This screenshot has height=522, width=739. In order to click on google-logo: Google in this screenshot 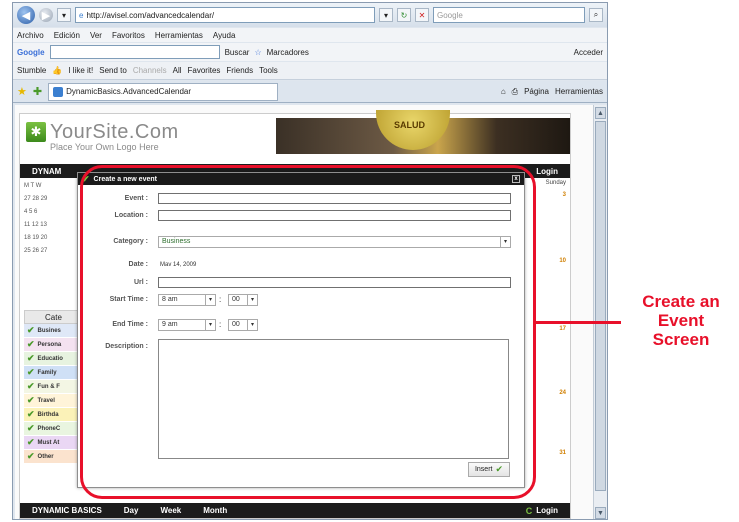, I will do `click(31, 52)`.